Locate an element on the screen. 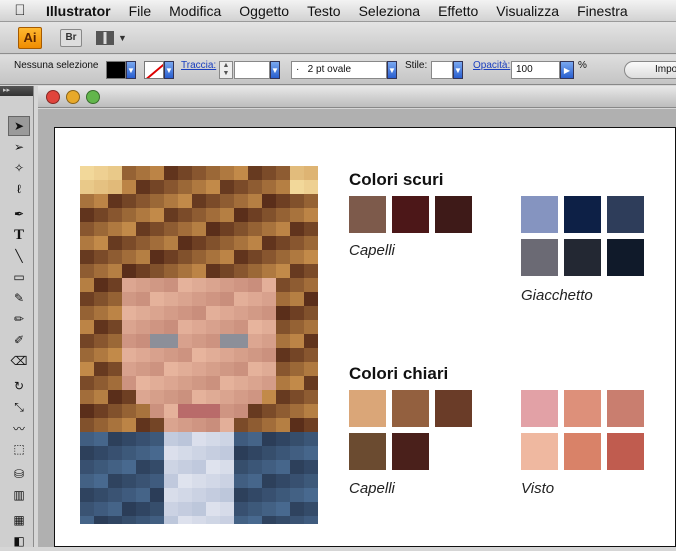 The height and width of the screenshot is (551, 676). brush-dropdown-icon: ▼ is located at coordinates (392, 70).